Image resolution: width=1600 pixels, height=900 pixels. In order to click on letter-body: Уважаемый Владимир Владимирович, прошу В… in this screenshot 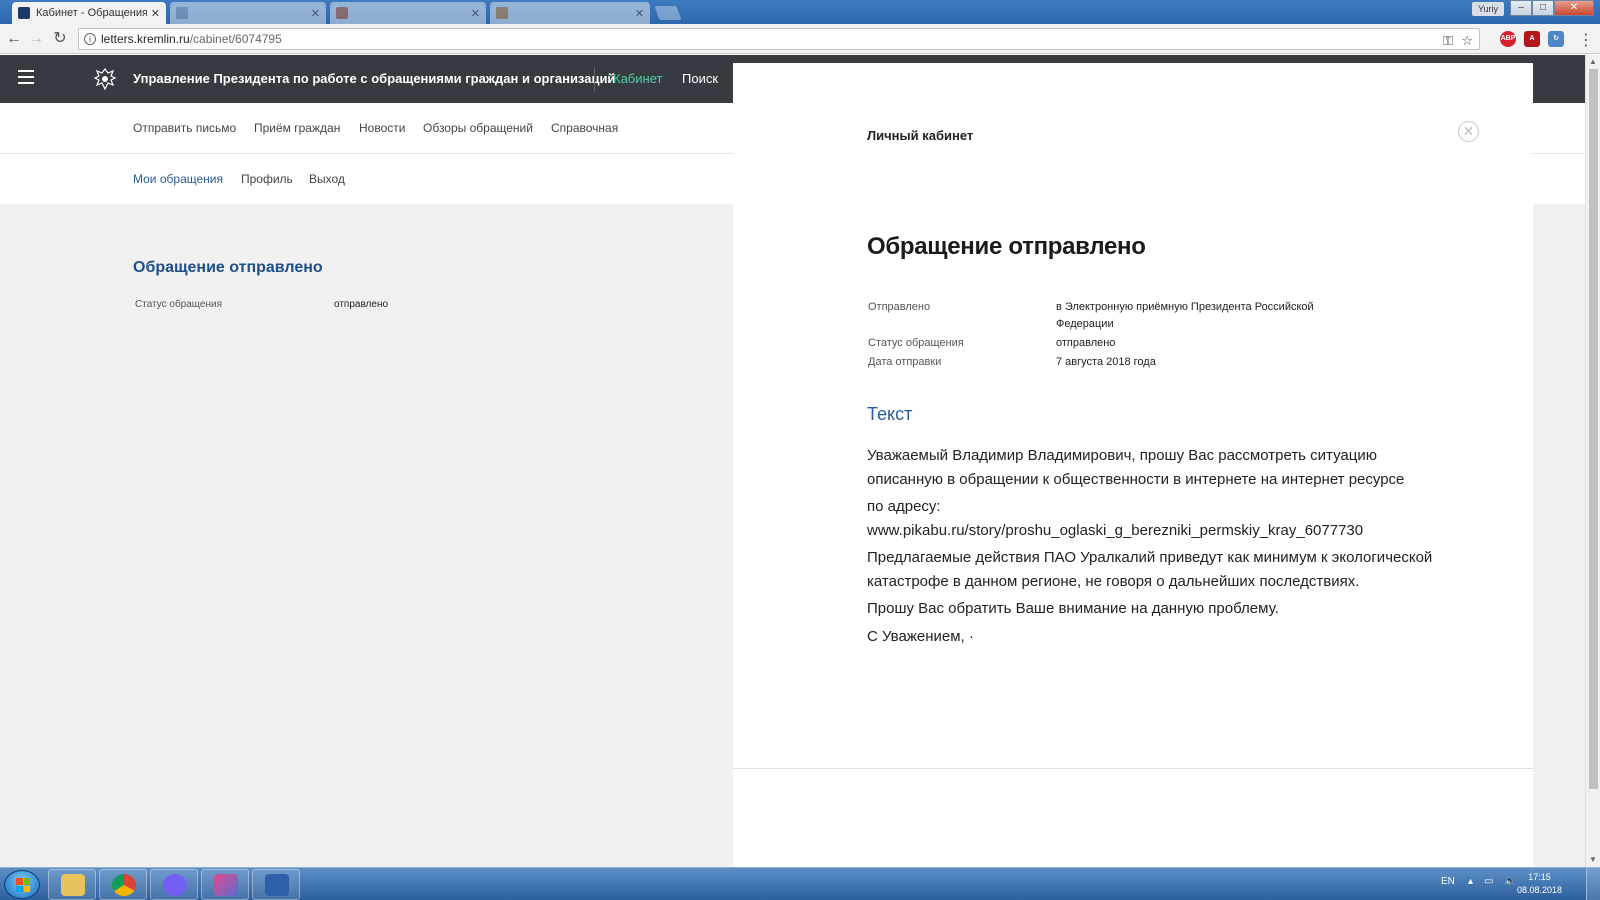, I will do `click(1152, 548)`.